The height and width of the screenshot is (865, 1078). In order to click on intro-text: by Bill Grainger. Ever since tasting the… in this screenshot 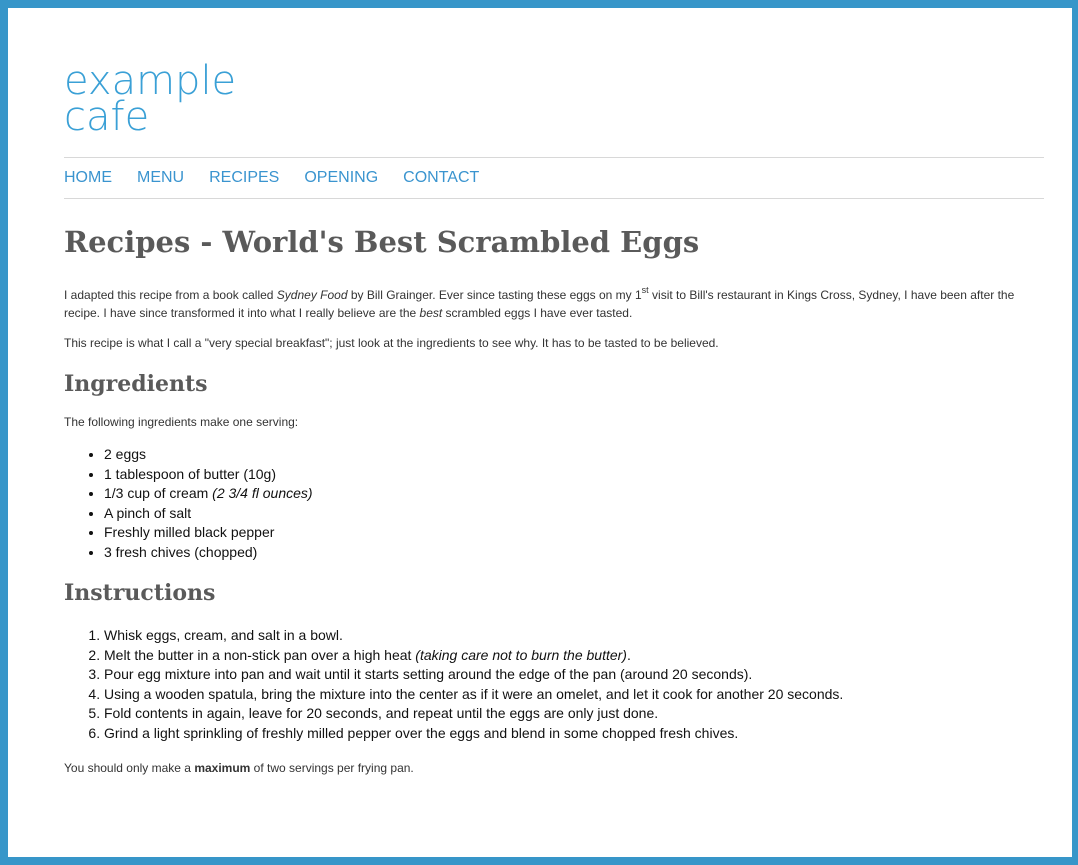, I will do `click(494, 295)`.